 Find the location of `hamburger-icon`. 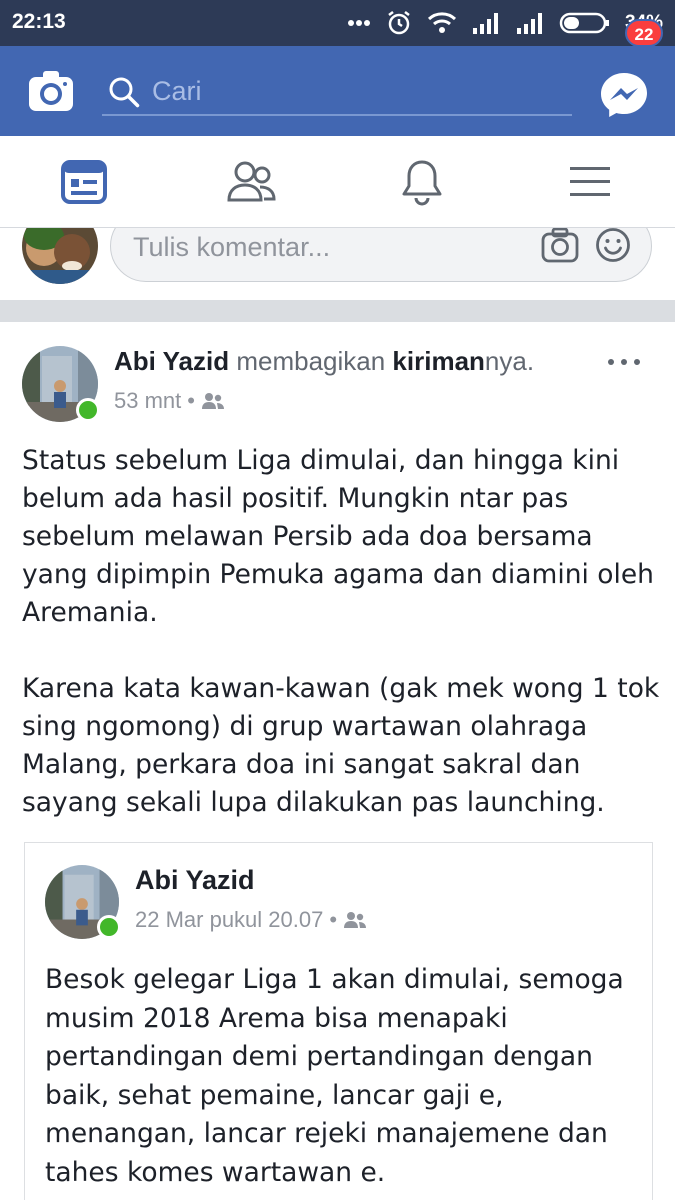

hamburger-icon is located at coordinates (590, 181).